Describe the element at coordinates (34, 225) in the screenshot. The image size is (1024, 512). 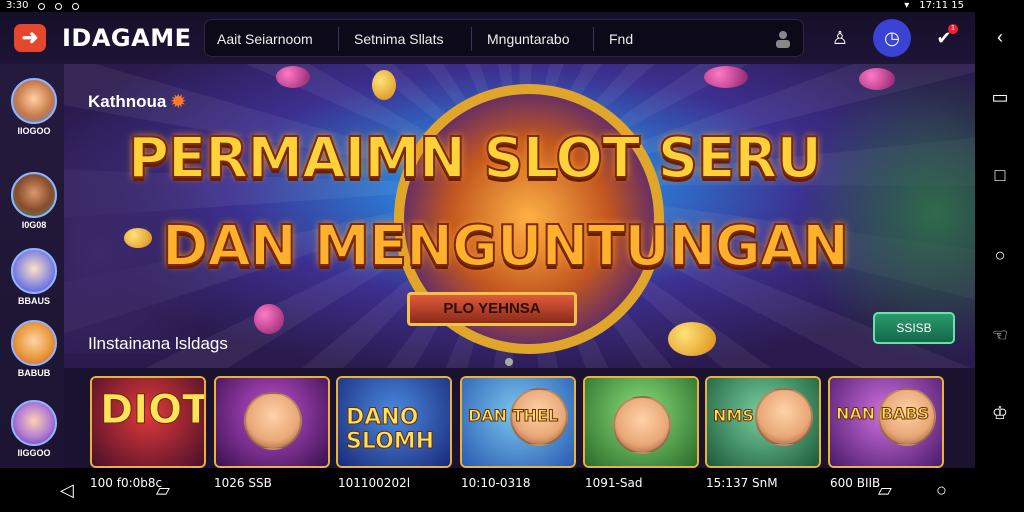
I see `sidebar-item-label: I0G08` at that location.